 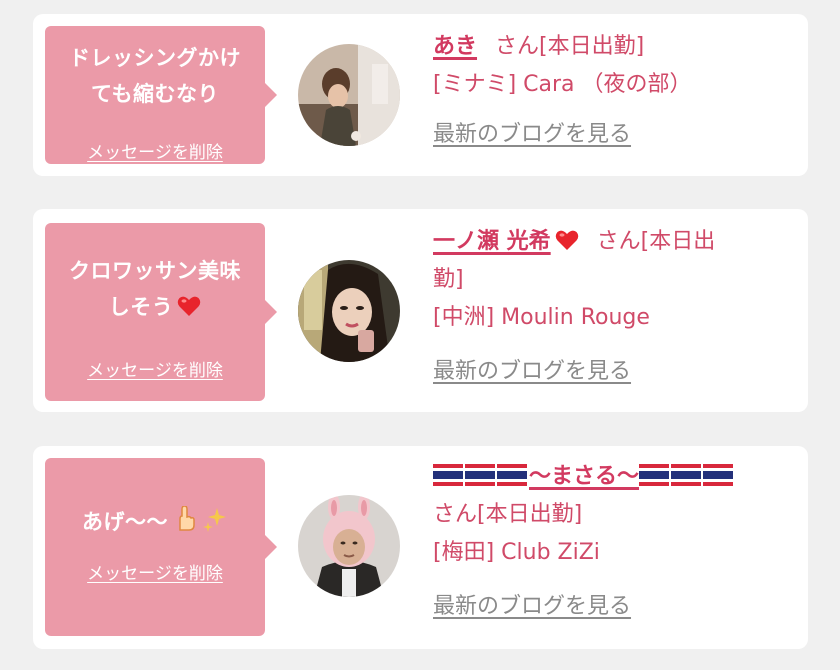 I want to click on message-bubble: ドレッシングかけ ても縮むなり メッセージを削除, so click(x=161, y=95).